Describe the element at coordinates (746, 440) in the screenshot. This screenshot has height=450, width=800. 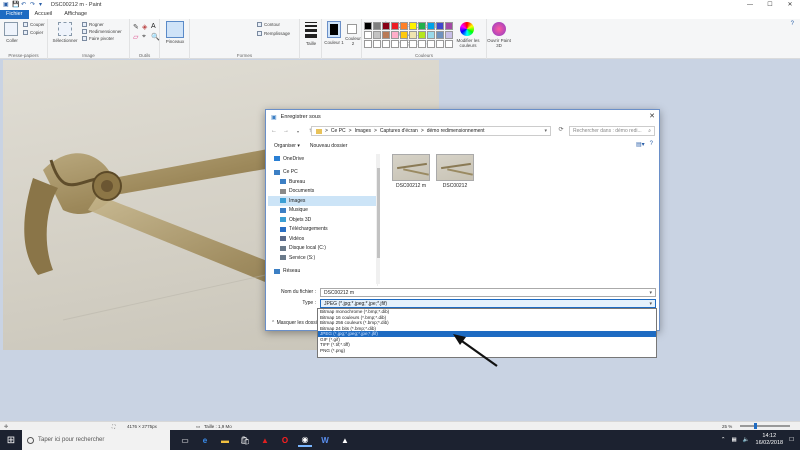
I see `volume-icon: 🔈` at that location.